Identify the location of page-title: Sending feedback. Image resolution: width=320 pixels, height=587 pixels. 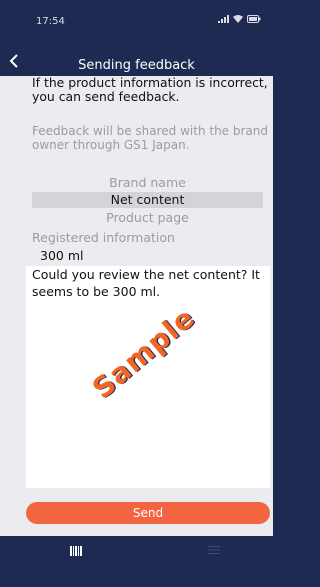
(136, 65).